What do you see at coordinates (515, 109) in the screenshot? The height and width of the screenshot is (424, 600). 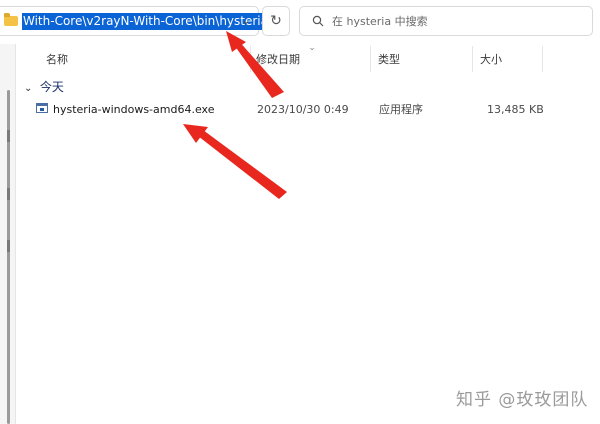 I see `file-size: 13,485 KB` at bounding box center [515, 109].